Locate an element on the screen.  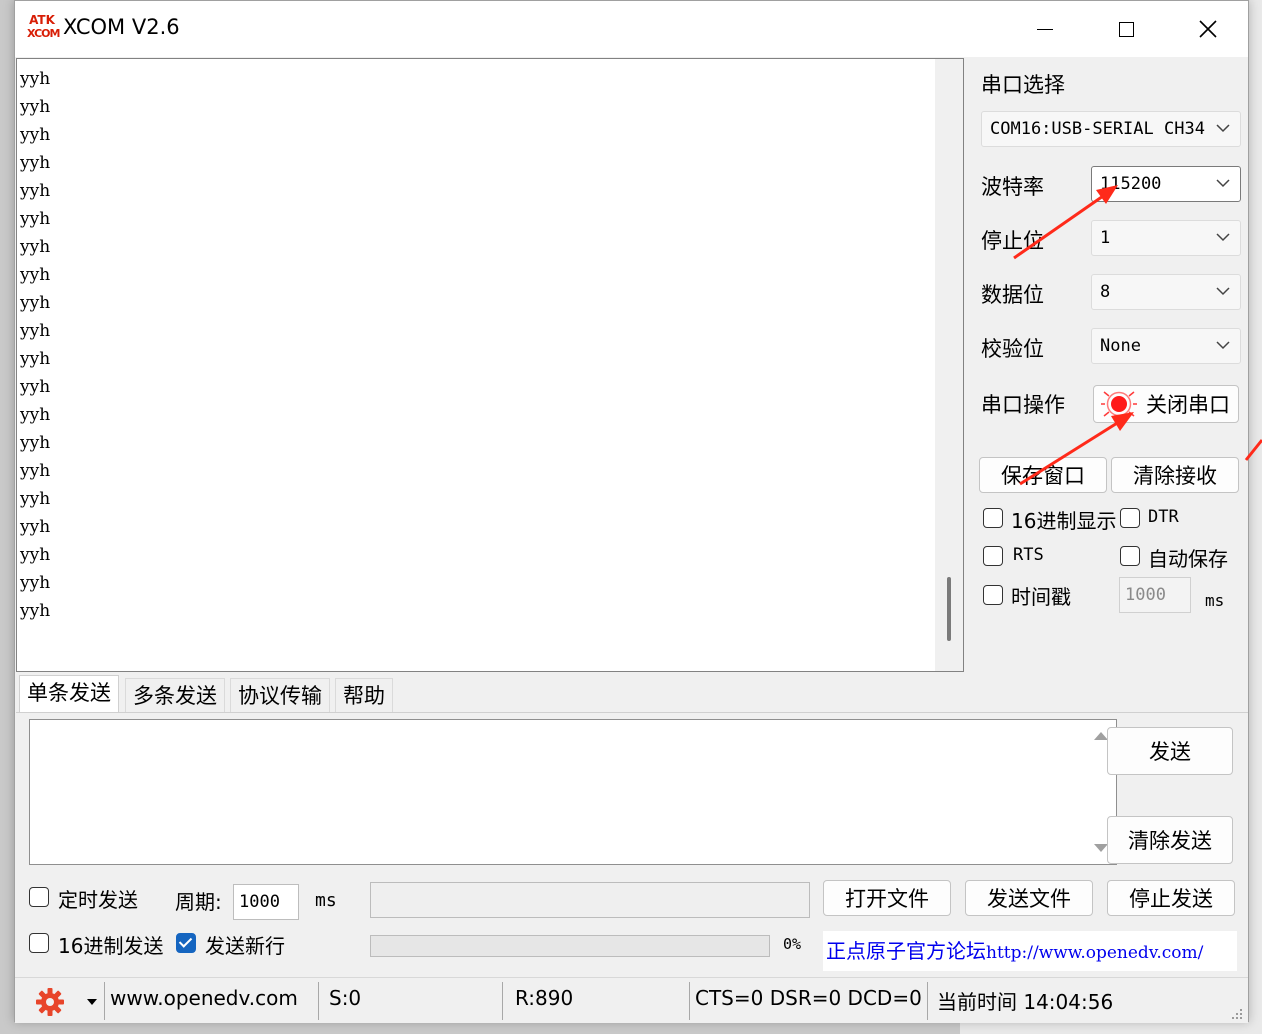
clear-send-button: 清除发送 is located at coordinates (1170, 840).